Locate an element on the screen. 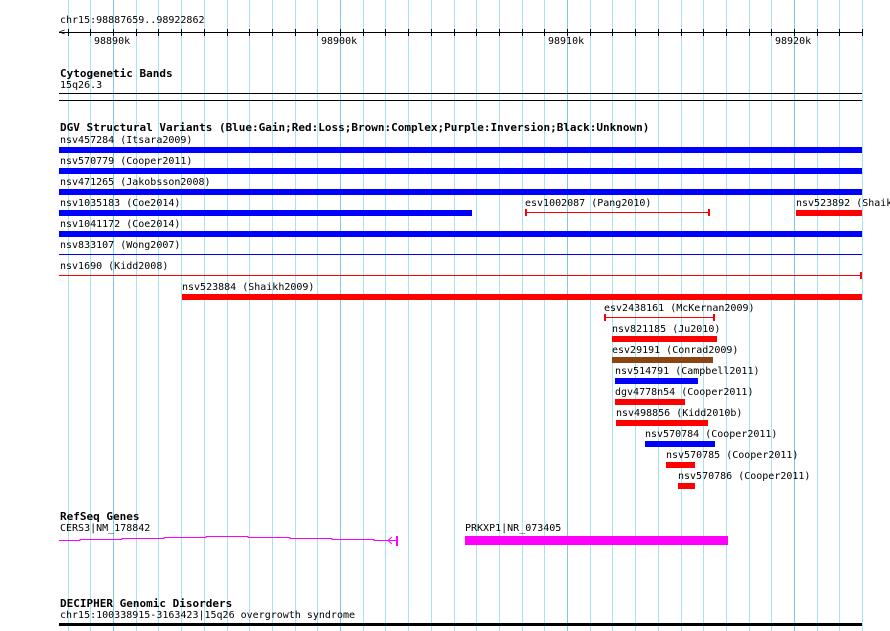 The width and height of the screenshot is (890, 631). cytoband-label: 15q26.3 is located at coordinates (81, 85).